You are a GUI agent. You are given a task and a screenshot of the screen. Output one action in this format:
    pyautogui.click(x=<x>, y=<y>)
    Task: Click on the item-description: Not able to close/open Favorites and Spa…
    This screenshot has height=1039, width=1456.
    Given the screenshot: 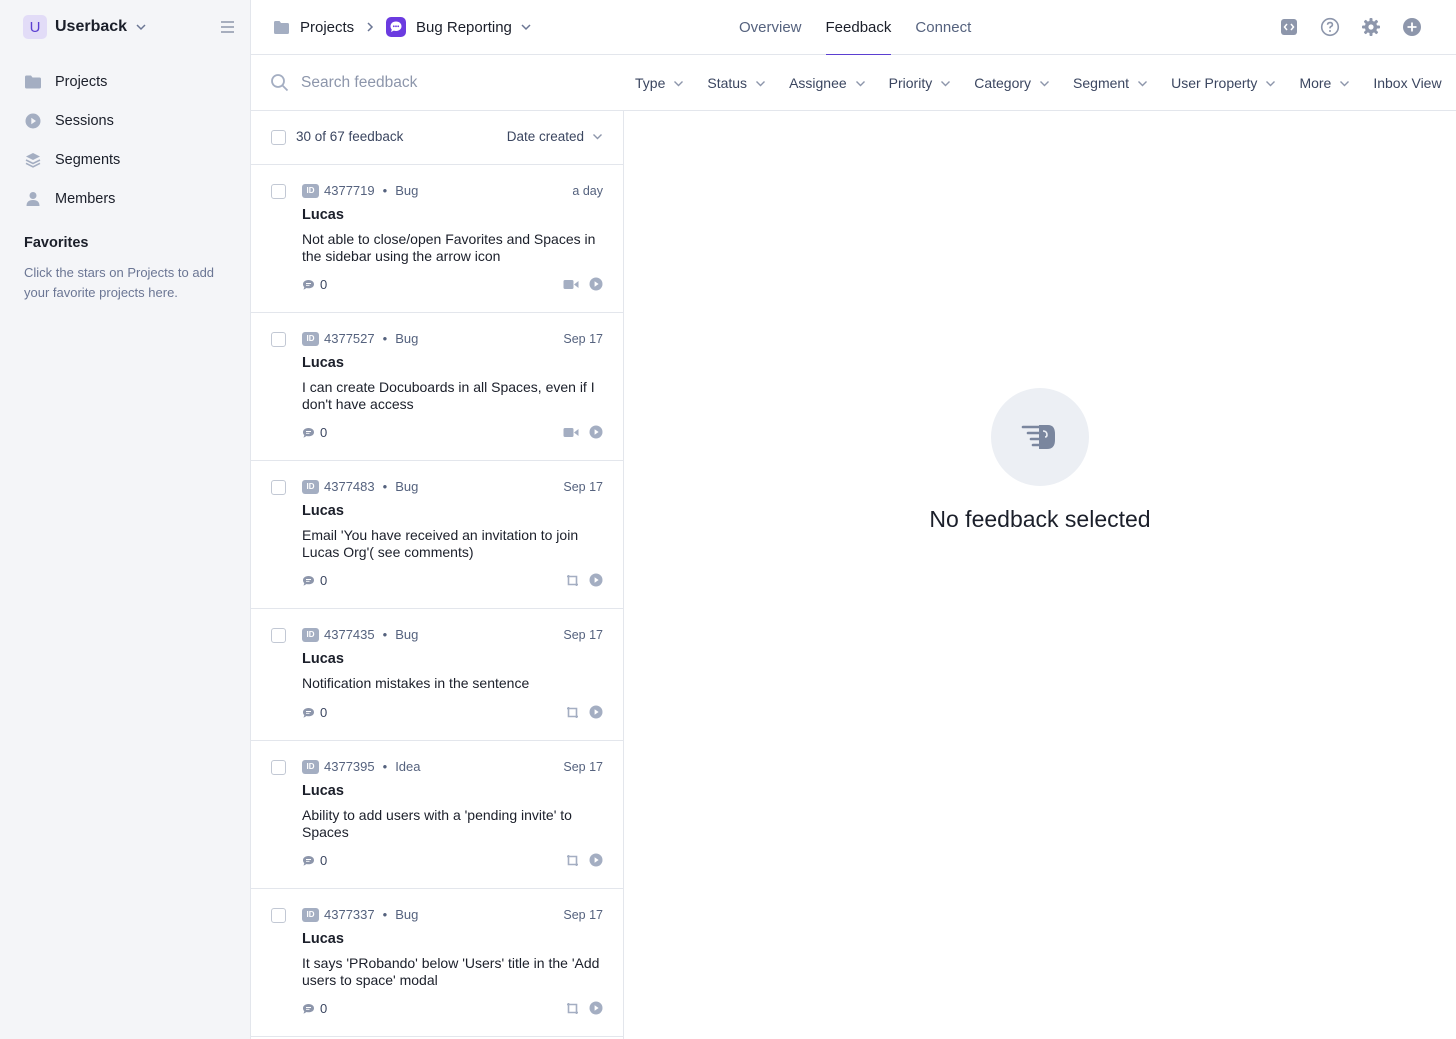 What is the action you would take?
    pyautogui.click(x=449, y=247)
    